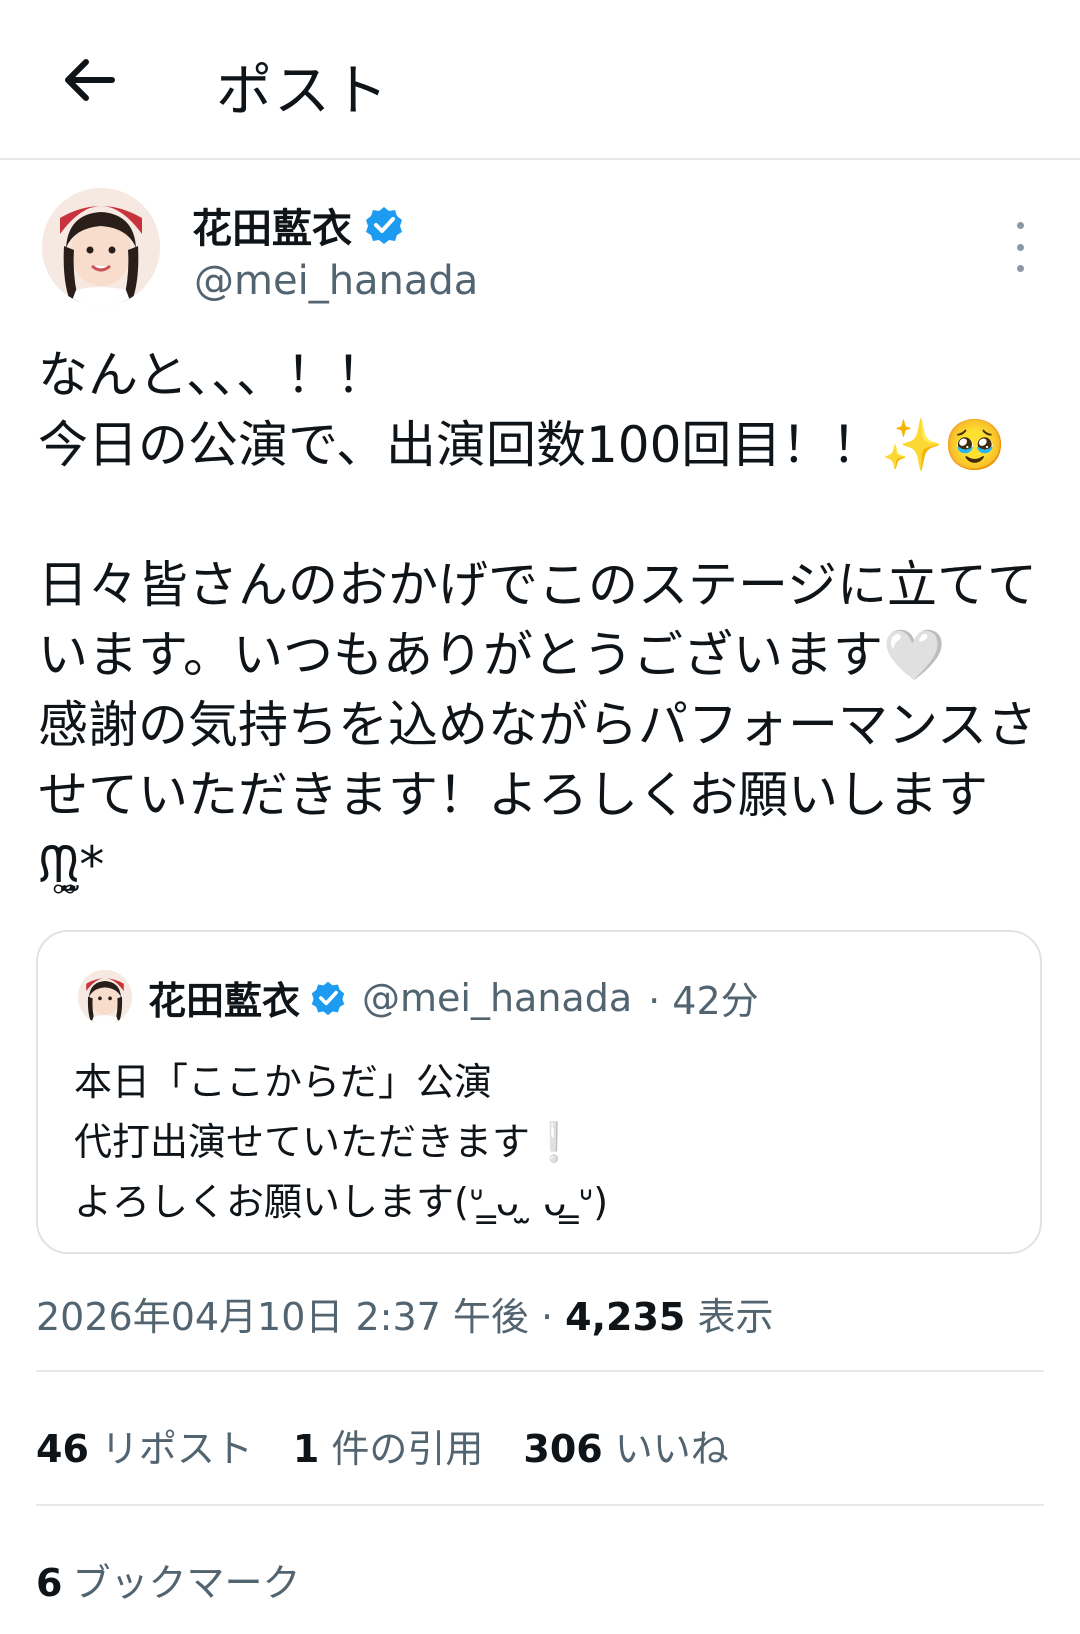 The width and height of the screenshot is (1080, 1634). Describe the element at coordinates (563, 1449) in the screenshot. I see `likes-count: 306` at that location.